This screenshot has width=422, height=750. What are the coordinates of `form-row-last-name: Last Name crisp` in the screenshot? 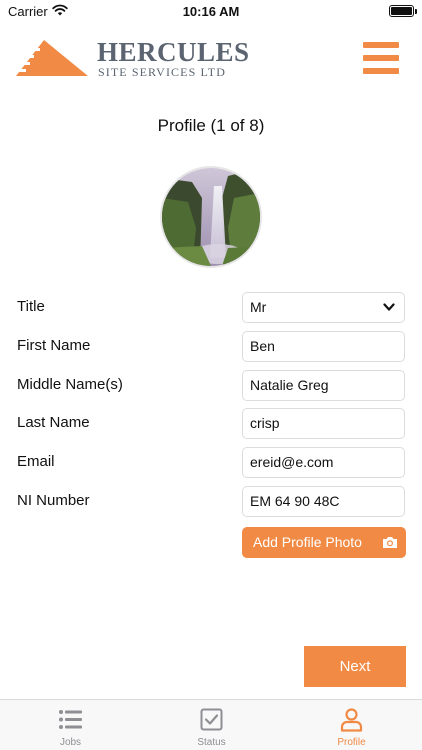 It's located at (211, 423).